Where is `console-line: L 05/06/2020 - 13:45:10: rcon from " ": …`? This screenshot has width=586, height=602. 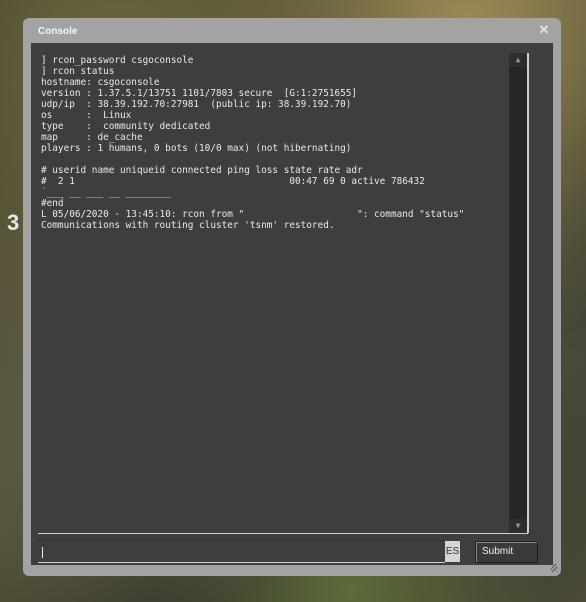
console-line: L 05/06/2020 - 13:45:10: rcon from " ": … is located at coordinates (253, 214).